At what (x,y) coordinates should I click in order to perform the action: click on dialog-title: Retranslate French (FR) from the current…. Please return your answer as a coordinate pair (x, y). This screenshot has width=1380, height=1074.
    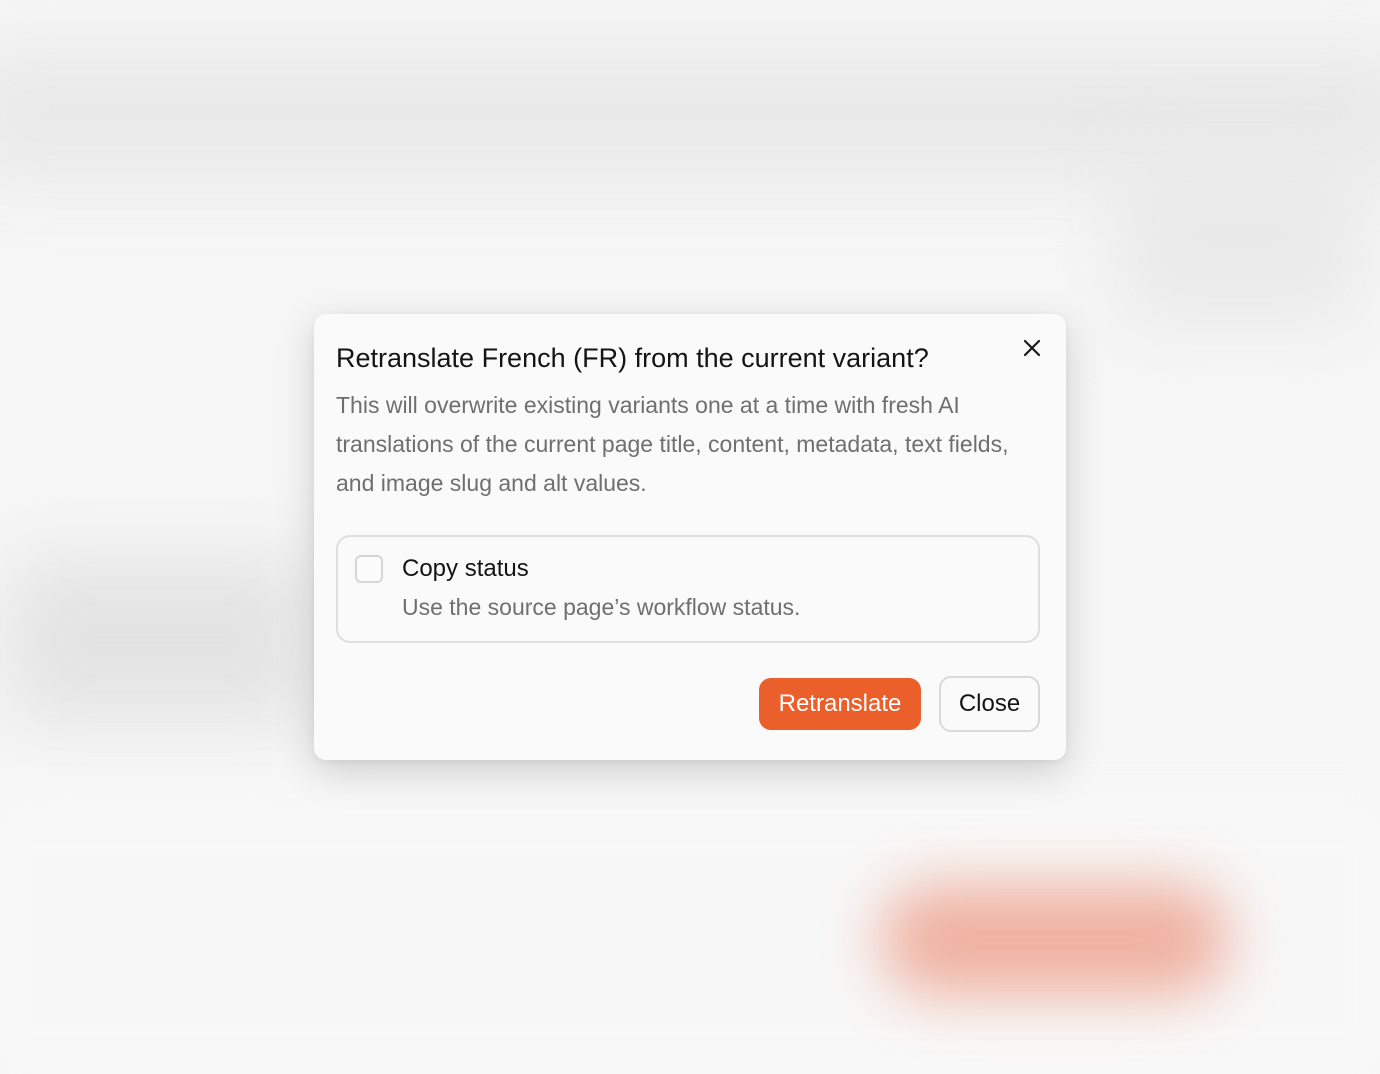
    Looking at the image, I should click on (632, 358).